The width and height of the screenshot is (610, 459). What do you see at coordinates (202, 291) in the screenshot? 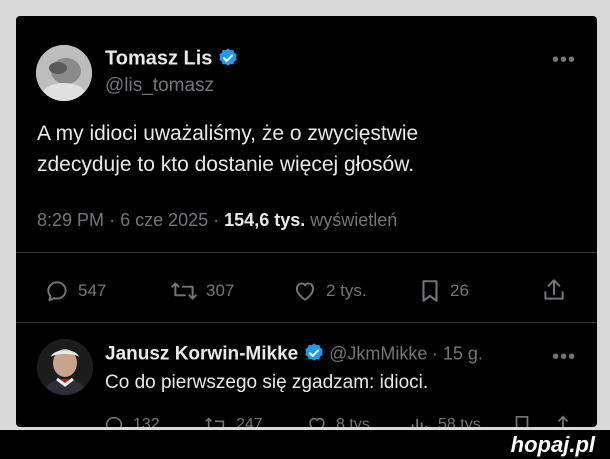
I see `repost-button: 307` at bounding box center [202, 291].